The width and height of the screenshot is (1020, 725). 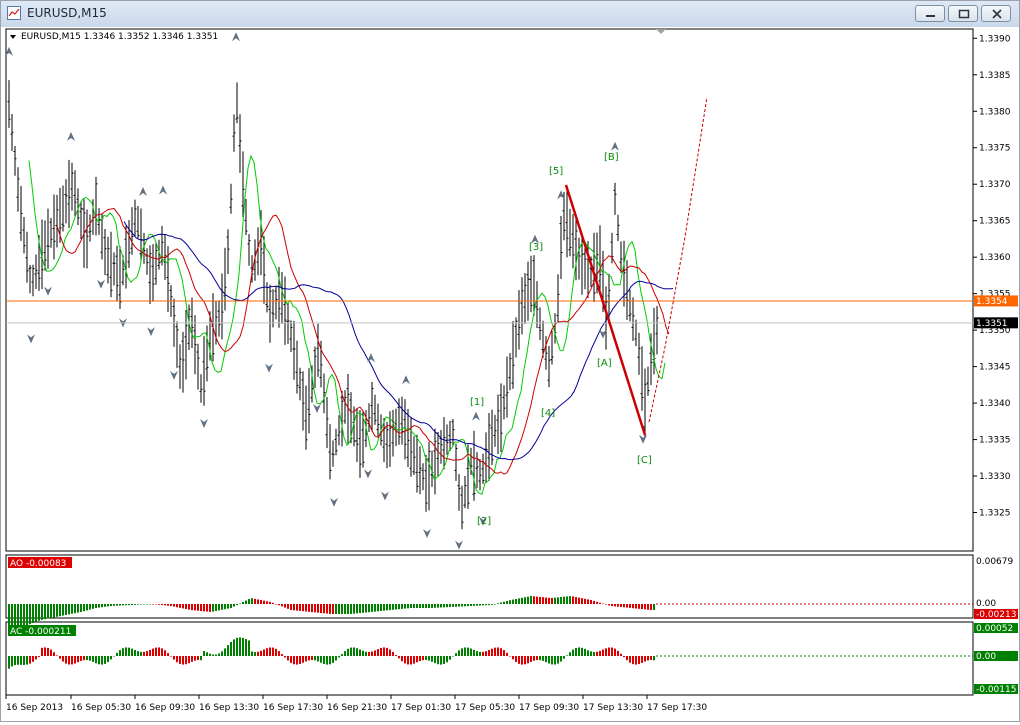 I want to click on close-button, so click(x=996, y=13).